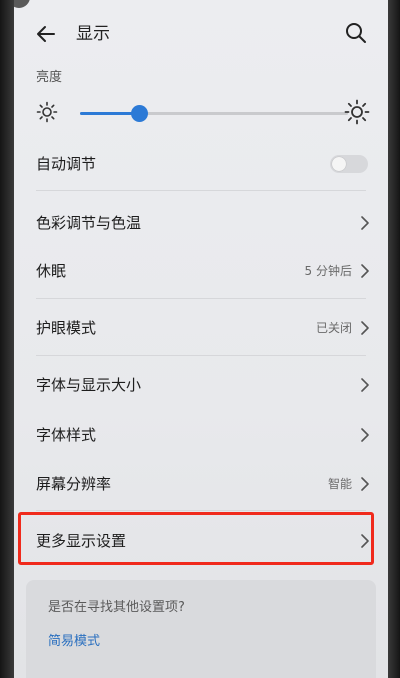  What do you see at coordinates (74, 484) in the screenshot?
I see `resolution-label: 屏幕分辨率` at bounding box center [74, 484].